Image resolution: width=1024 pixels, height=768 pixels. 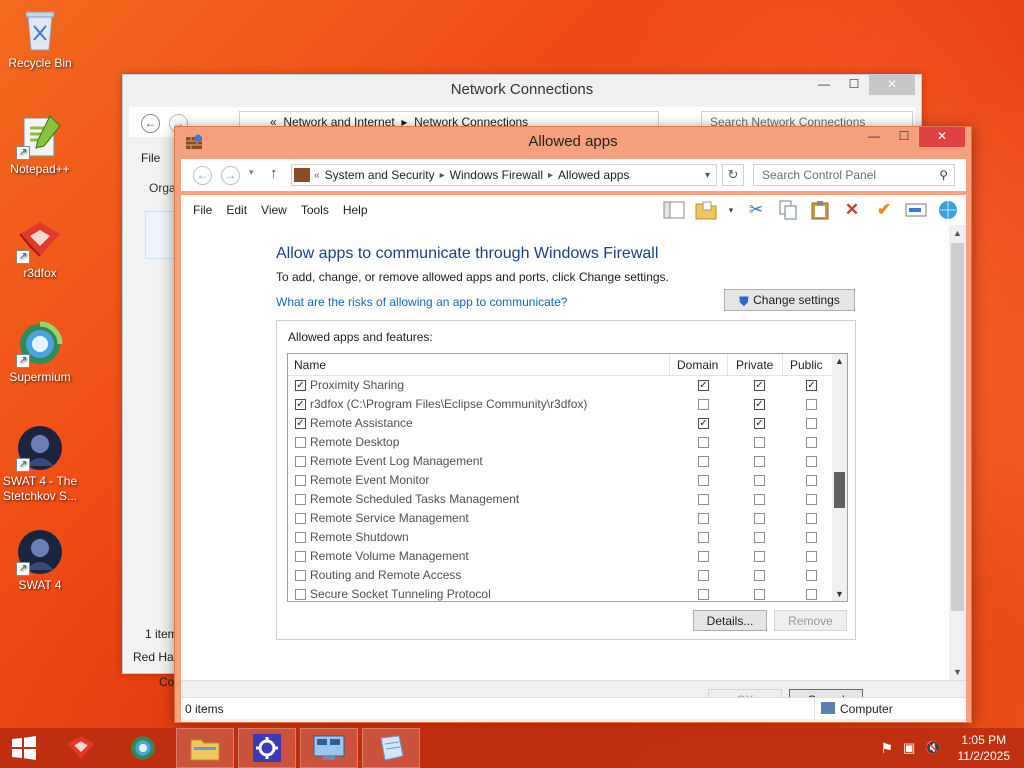 What do you see at coordinates (706, 210) in the screenshot?
I see `folder-options-icon` at bounding box center [706, 210].